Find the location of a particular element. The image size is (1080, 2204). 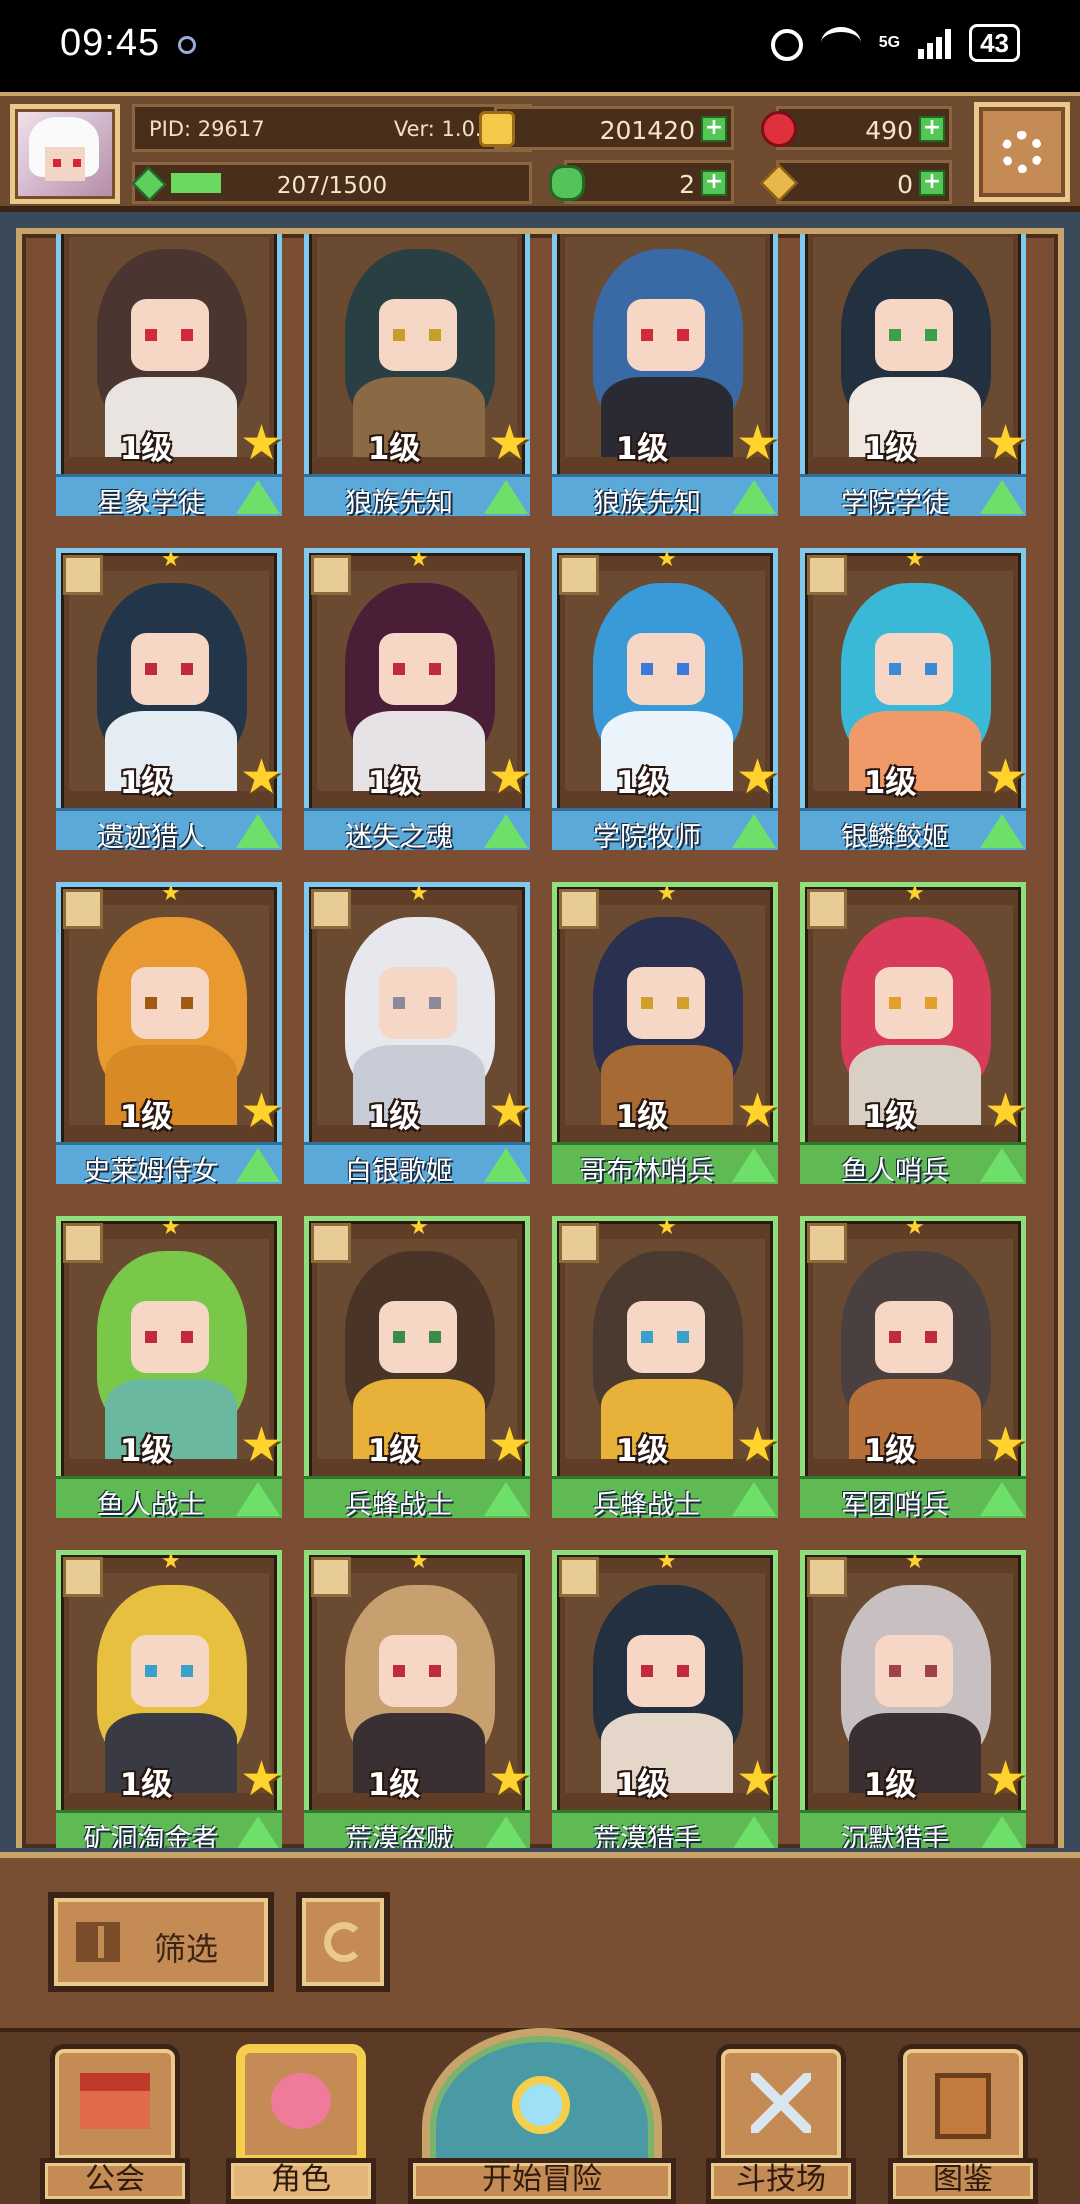

key-value: 0 is located at coordinates (905, 184).